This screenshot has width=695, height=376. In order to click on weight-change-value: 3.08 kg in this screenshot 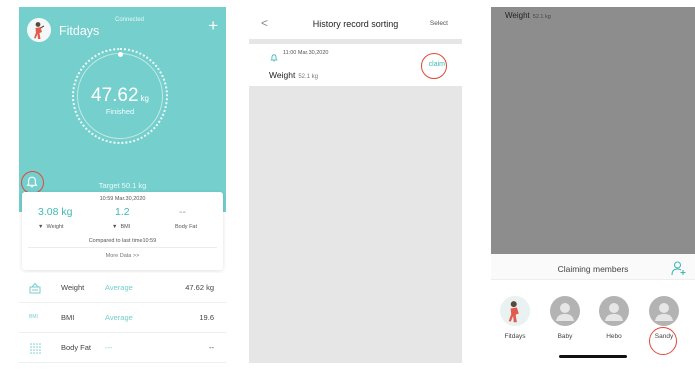, I will do `click(55, 212)`.